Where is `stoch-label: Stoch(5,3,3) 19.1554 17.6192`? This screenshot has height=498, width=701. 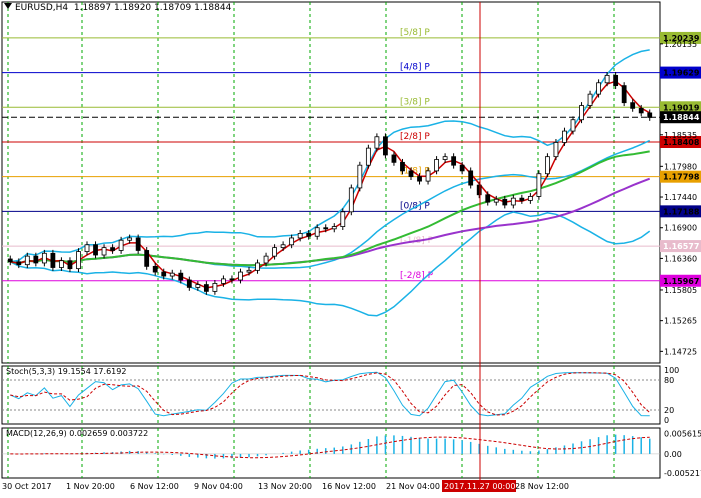
stoch-label: Stoch(5,3,3) 19.1554 17.6192 is located at coordinates (66, 371).